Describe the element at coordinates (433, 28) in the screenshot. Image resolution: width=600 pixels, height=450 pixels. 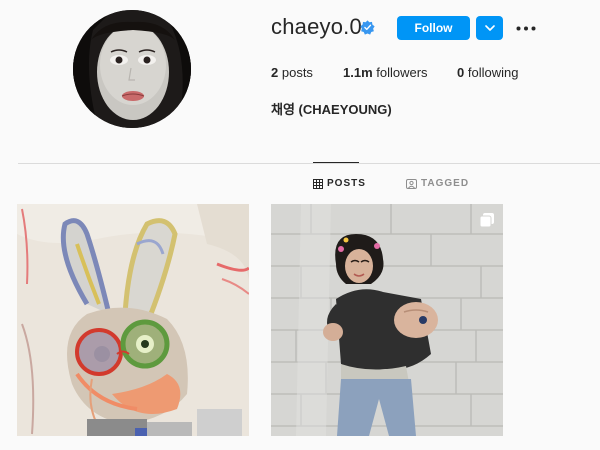
I see `follow-button: Follow` at that location.